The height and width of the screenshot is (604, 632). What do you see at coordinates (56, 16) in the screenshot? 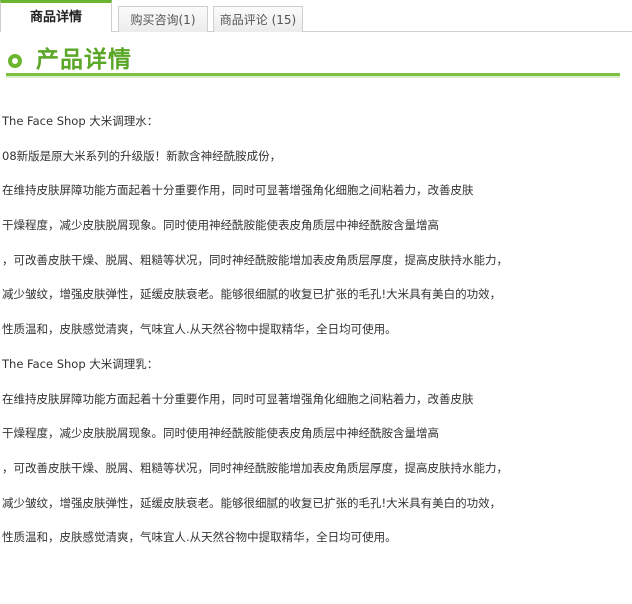
I see `tab-product-details: 商品详情` at bounding box center [56, 16].